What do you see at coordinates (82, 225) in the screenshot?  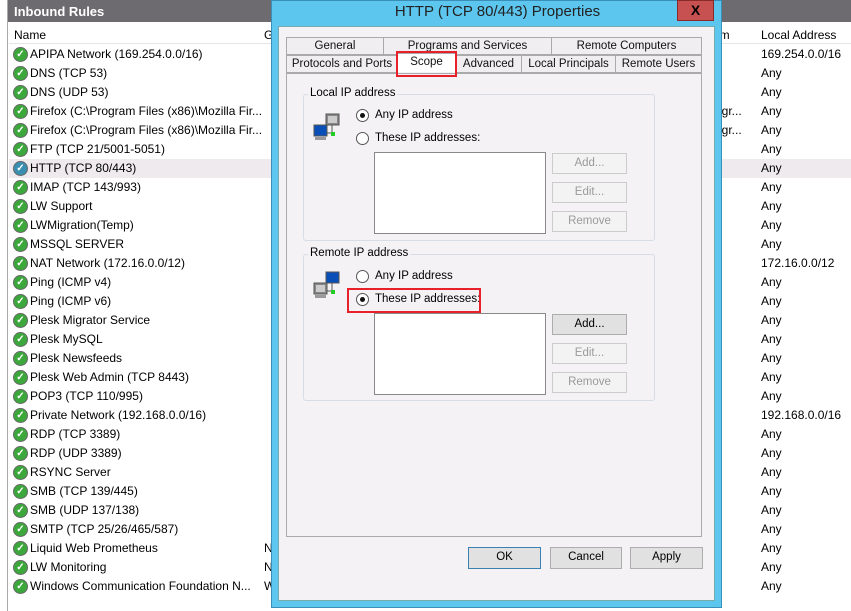 I see `rule-name: LWMigration(Temp)` at bounding box center [82, 225].